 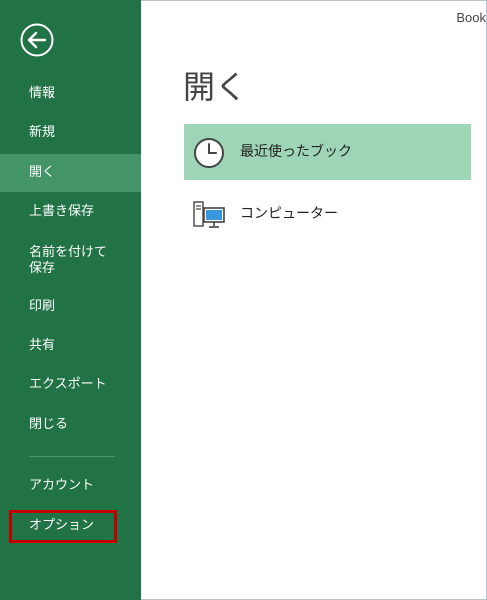 What do you see at coordinates (209, 214) in the screenshot?
I see `computer-icon` at bounding box center [209, 214].